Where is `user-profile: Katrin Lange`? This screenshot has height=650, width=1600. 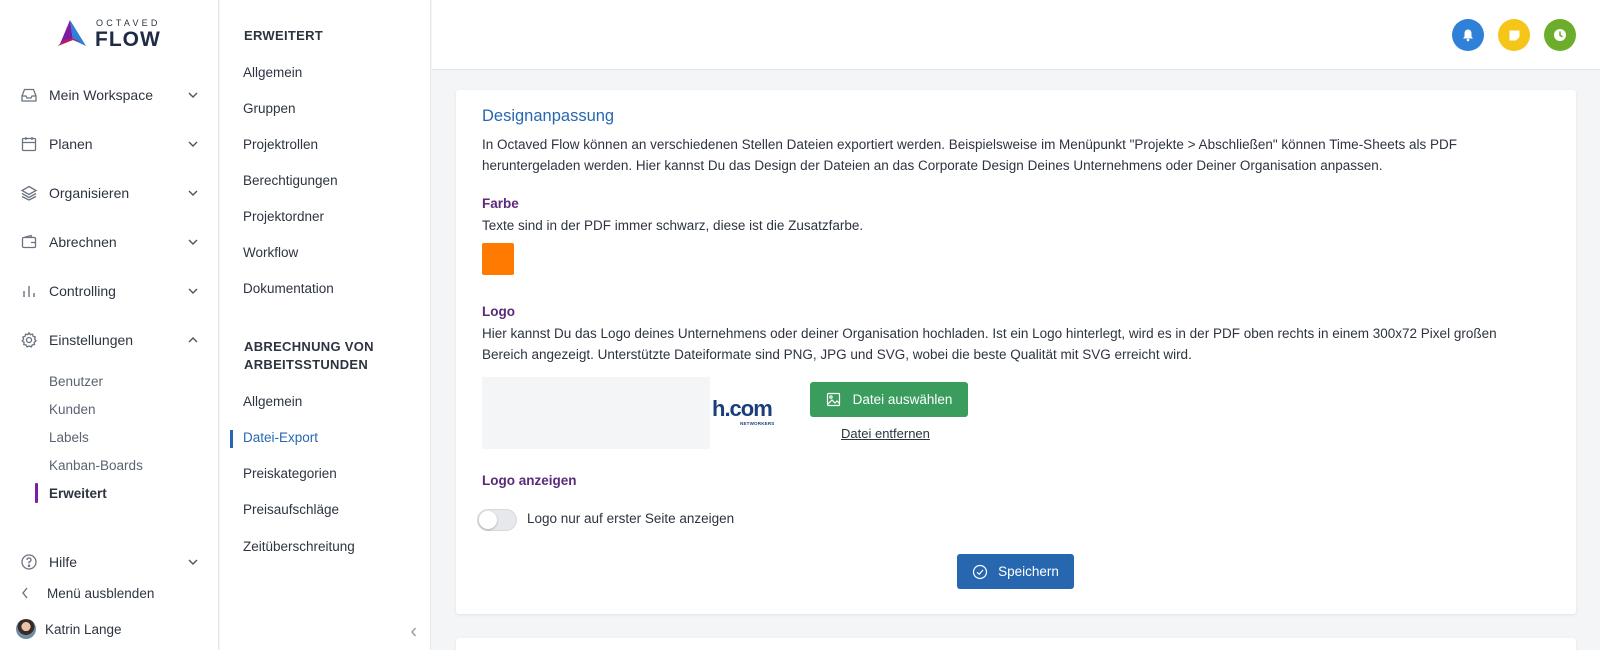 user-profile: Katrin Lange is located at coordinates (111, 630).